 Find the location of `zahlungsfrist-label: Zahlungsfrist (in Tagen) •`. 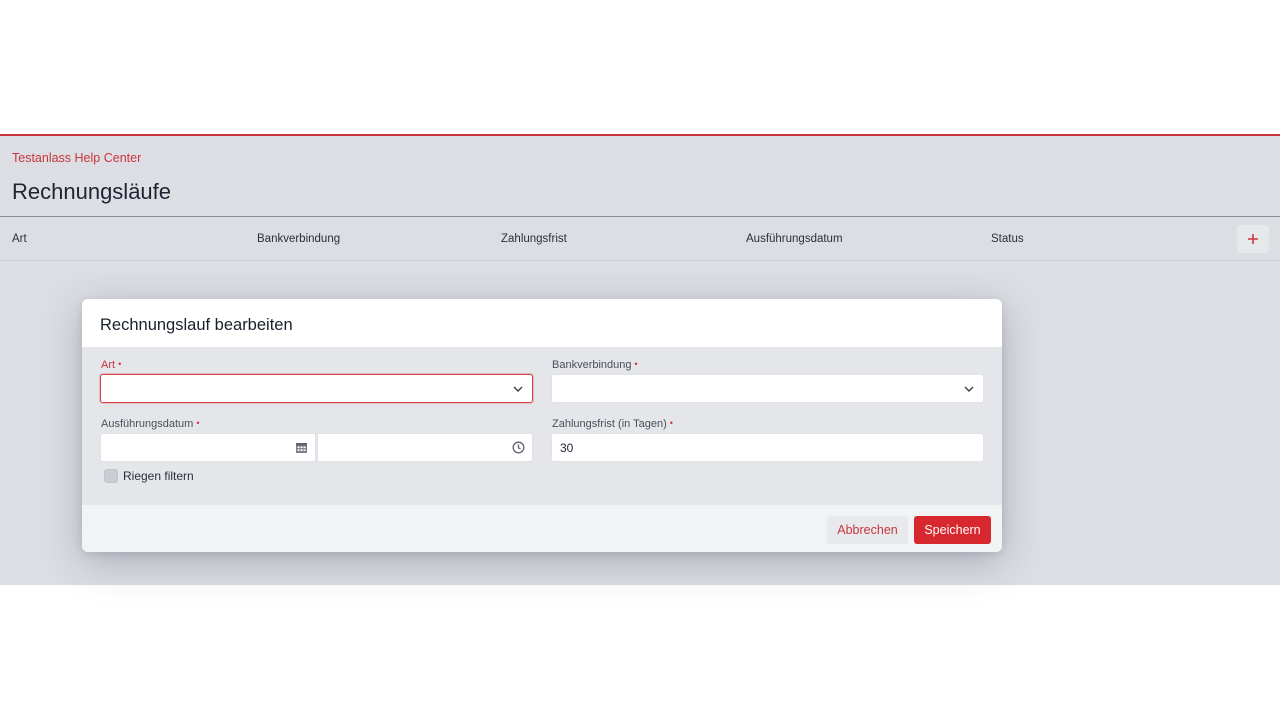

zahlungsfrist-label: Zahlungsfrist (in Tagen) • is located at coordinates (612, 424).